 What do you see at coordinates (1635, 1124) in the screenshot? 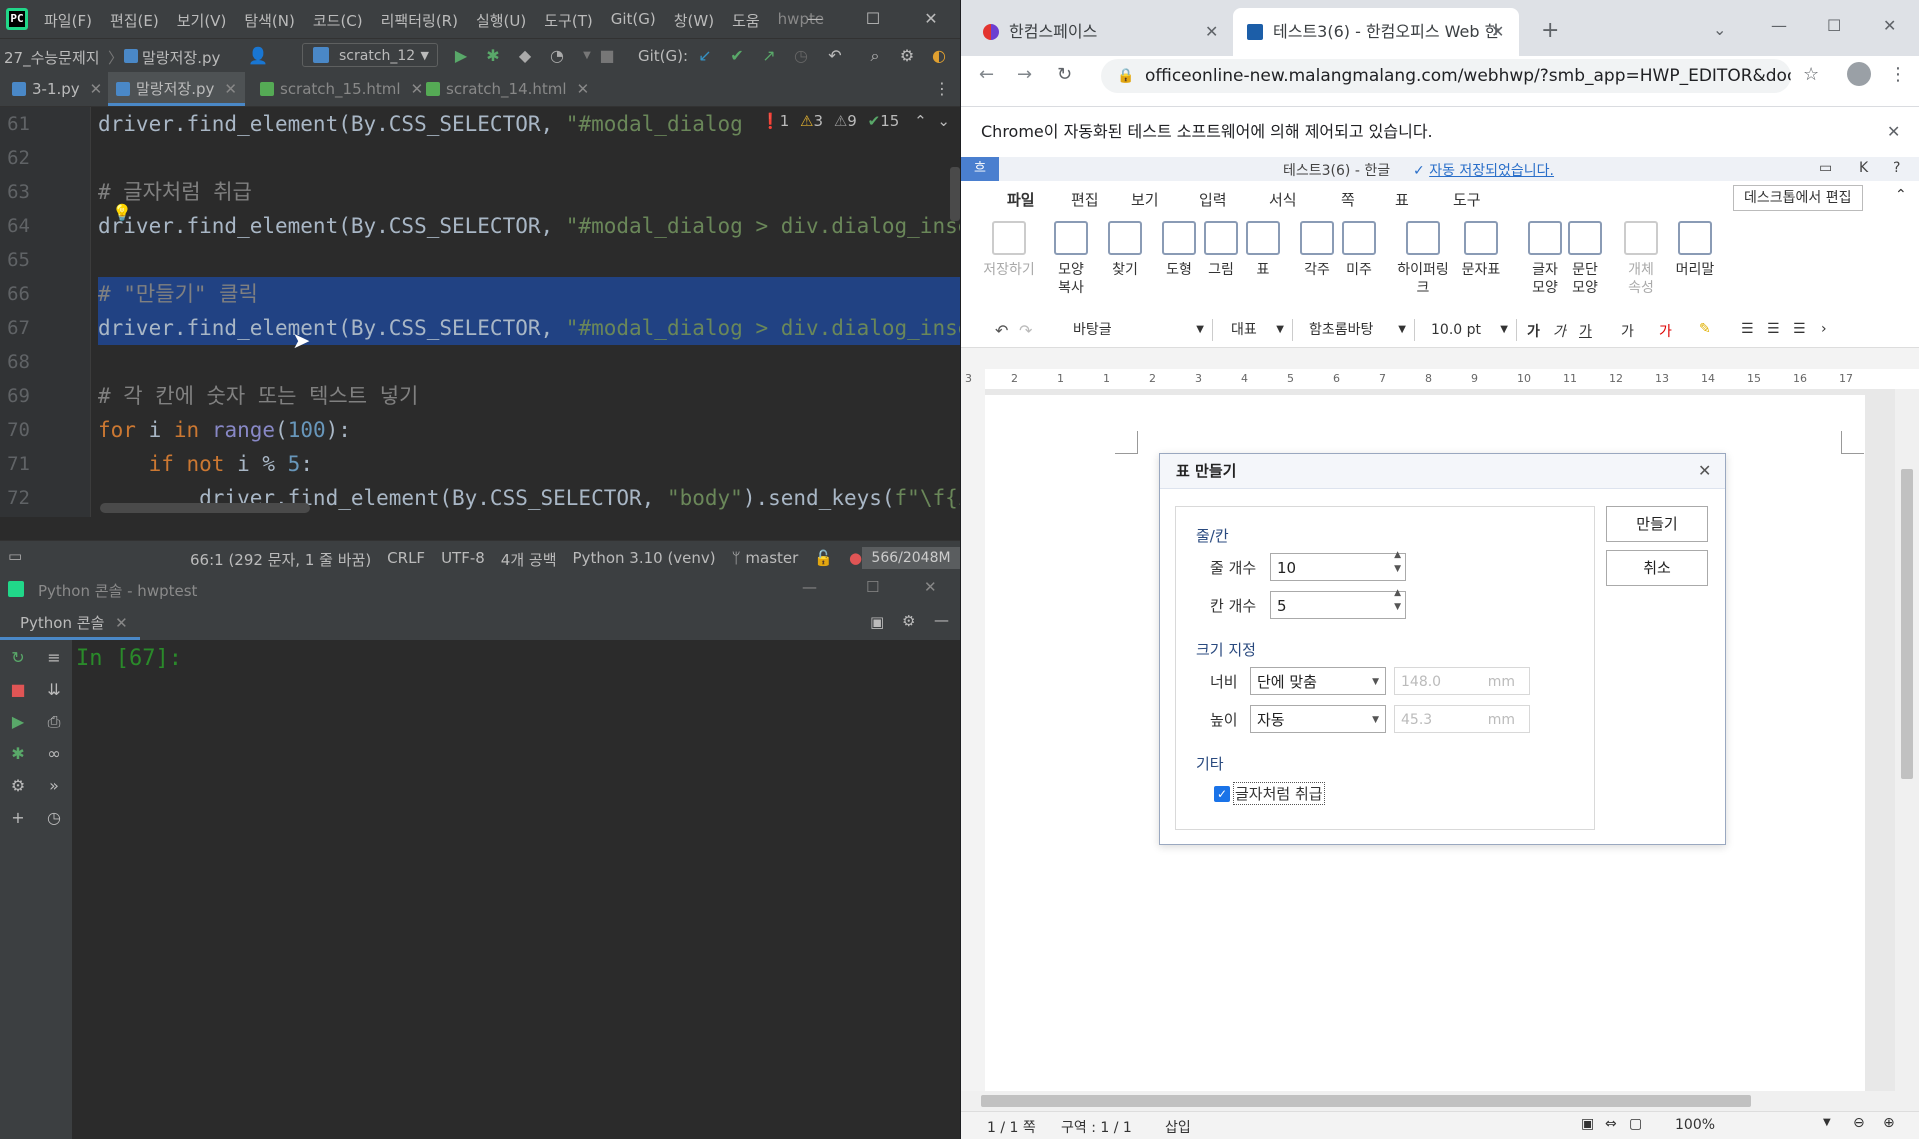
I see `full-page-icon: ▢` at bounding box center [1635, 1124].